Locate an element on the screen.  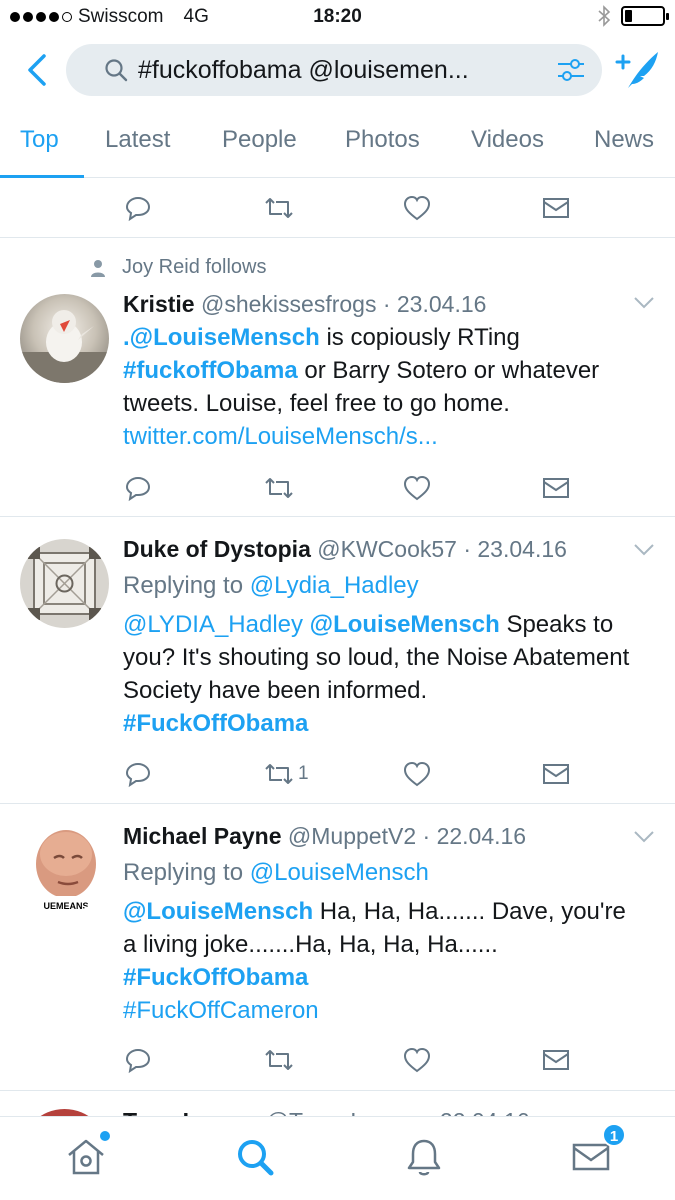
bell-icon is located at coordinates (424, 1157).